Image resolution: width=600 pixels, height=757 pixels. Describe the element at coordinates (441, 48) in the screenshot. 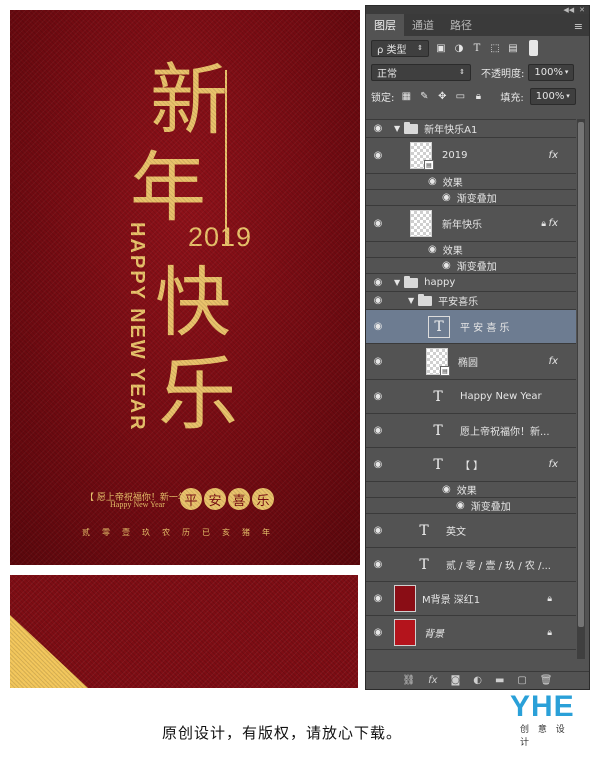

I see `image-filter-icon: ▣` at that location.